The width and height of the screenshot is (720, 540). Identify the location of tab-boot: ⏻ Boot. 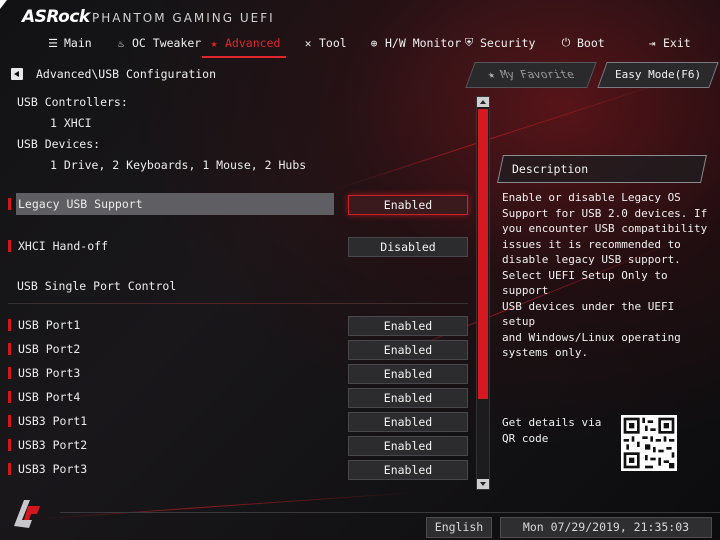
(582, 43).